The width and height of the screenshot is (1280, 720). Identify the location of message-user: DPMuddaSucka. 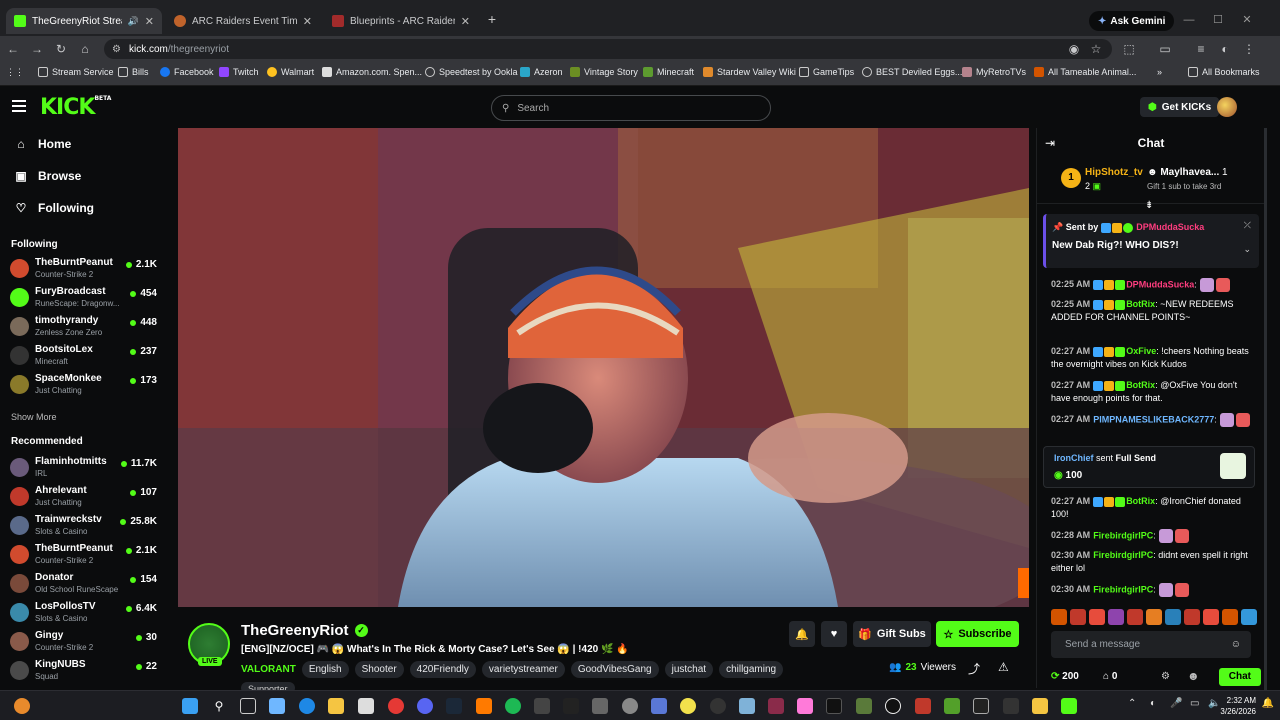
(1160, 284).